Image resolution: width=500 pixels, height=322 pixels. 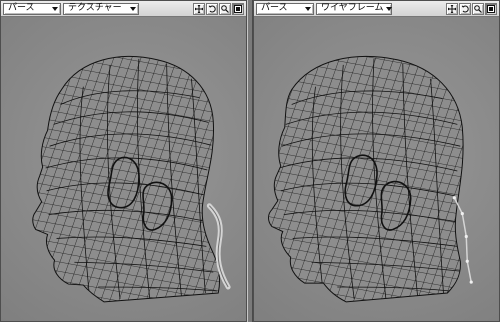 I want to click on viewport-toolbar: パース テクスチャー, so click(x=123, y=9).